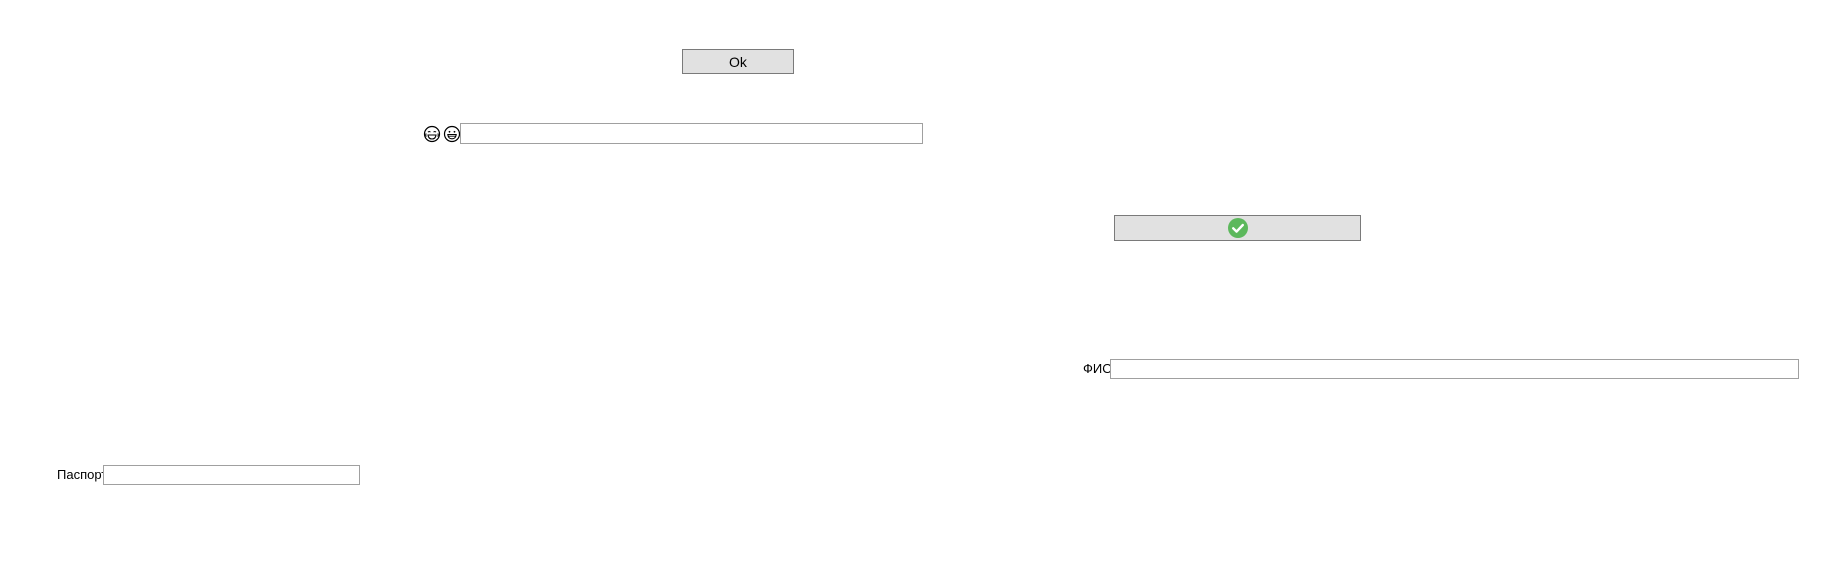 The image size is (1828, 579). I want to click on fio-label: ФИО, so click(1098, 368).